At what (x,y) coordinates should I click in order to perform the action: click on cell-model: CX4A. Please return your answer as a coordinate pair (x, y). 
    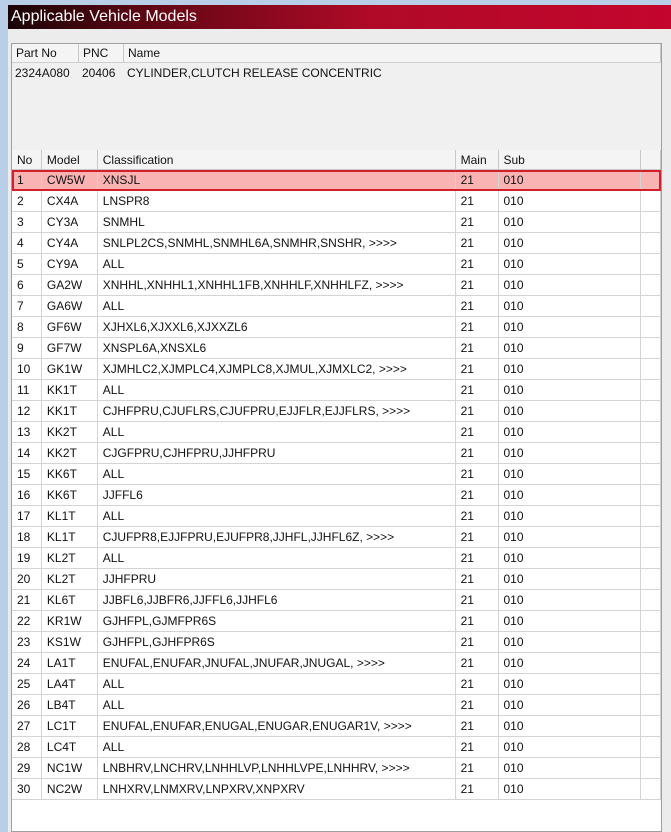
    Looking at the image, I should click on (70, 201).